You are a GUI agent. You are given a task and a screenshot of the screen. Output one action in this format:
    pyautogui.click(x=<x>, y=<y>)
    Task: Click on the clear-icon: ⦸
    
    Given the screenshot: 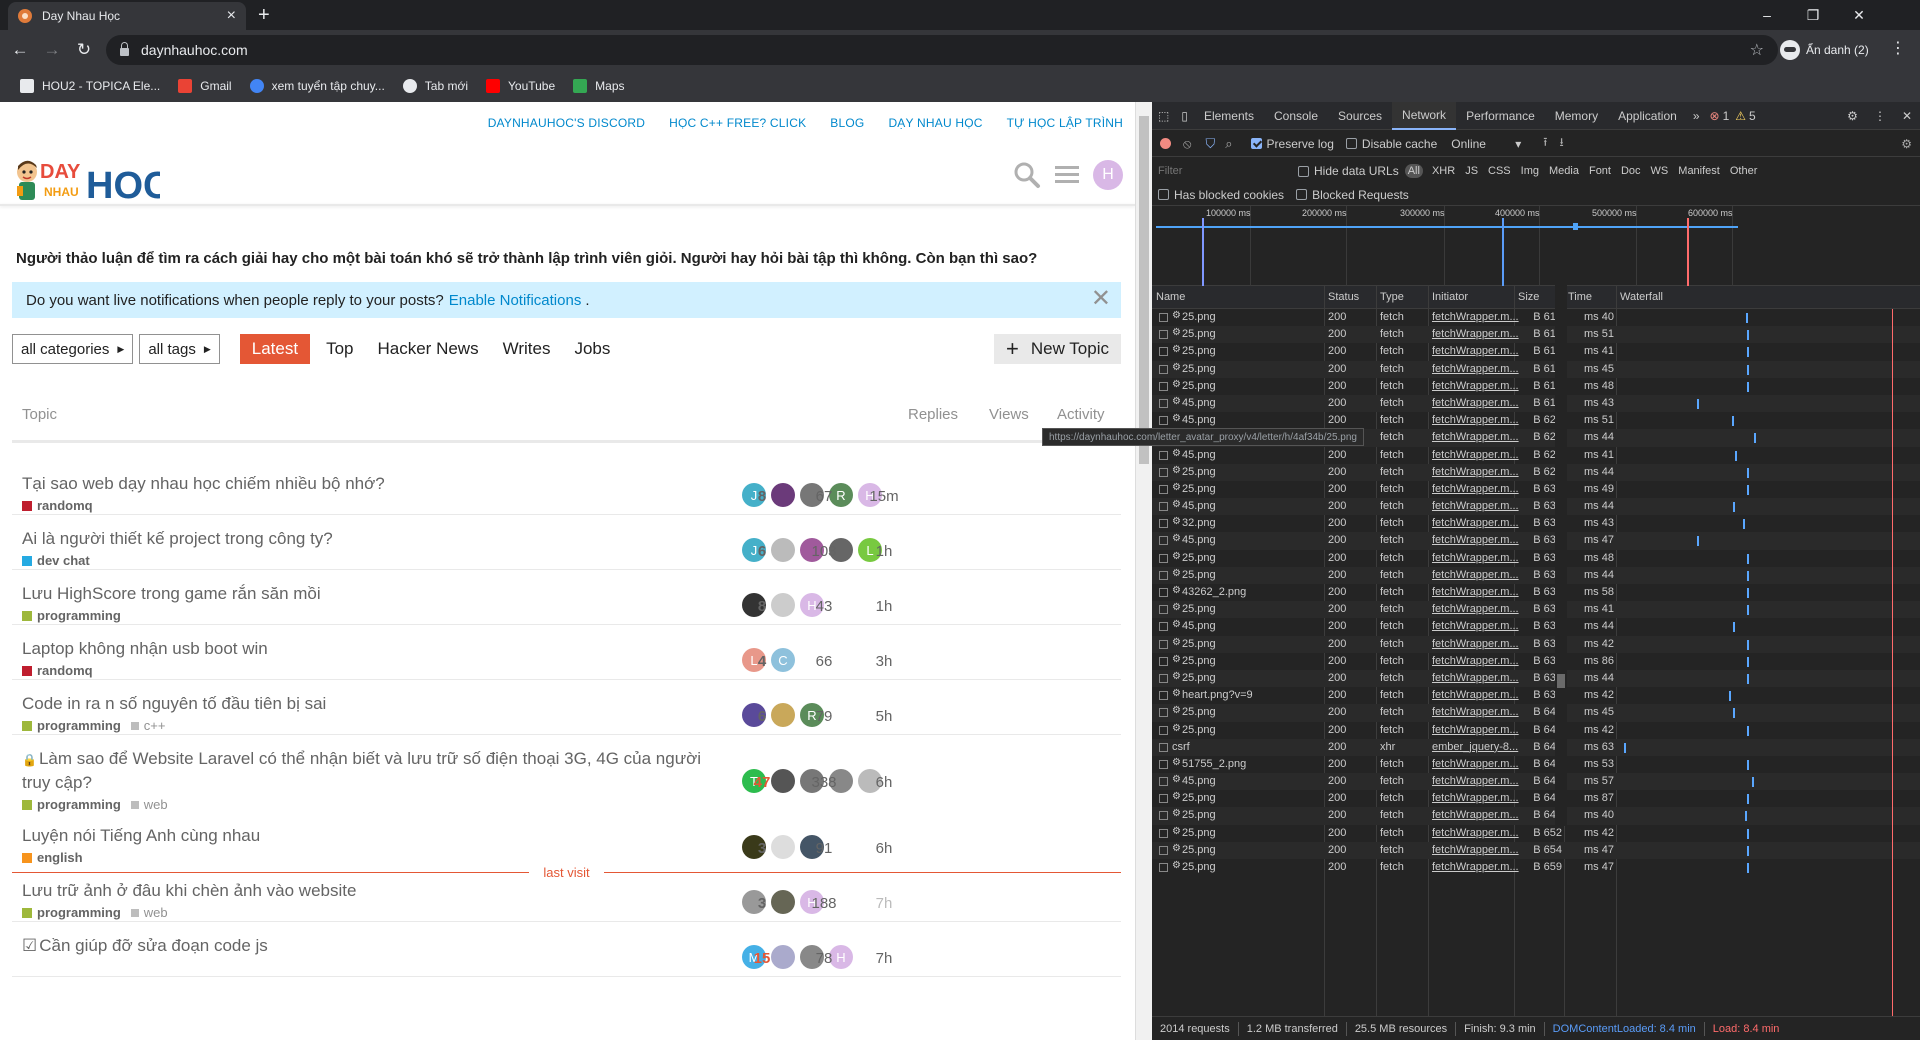 What is the action you would take?
    pyautogui.click(x=1187, y=144)
    